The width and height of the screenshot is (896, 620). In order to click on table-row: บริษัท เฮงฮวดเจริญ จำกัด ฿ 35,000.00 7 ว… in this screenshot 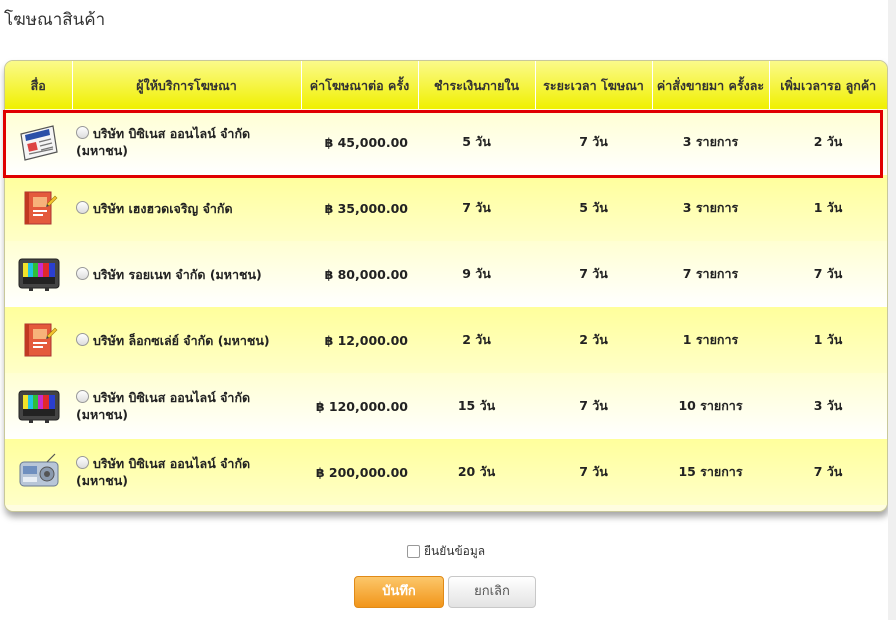, I will do `click(446, 208)`.